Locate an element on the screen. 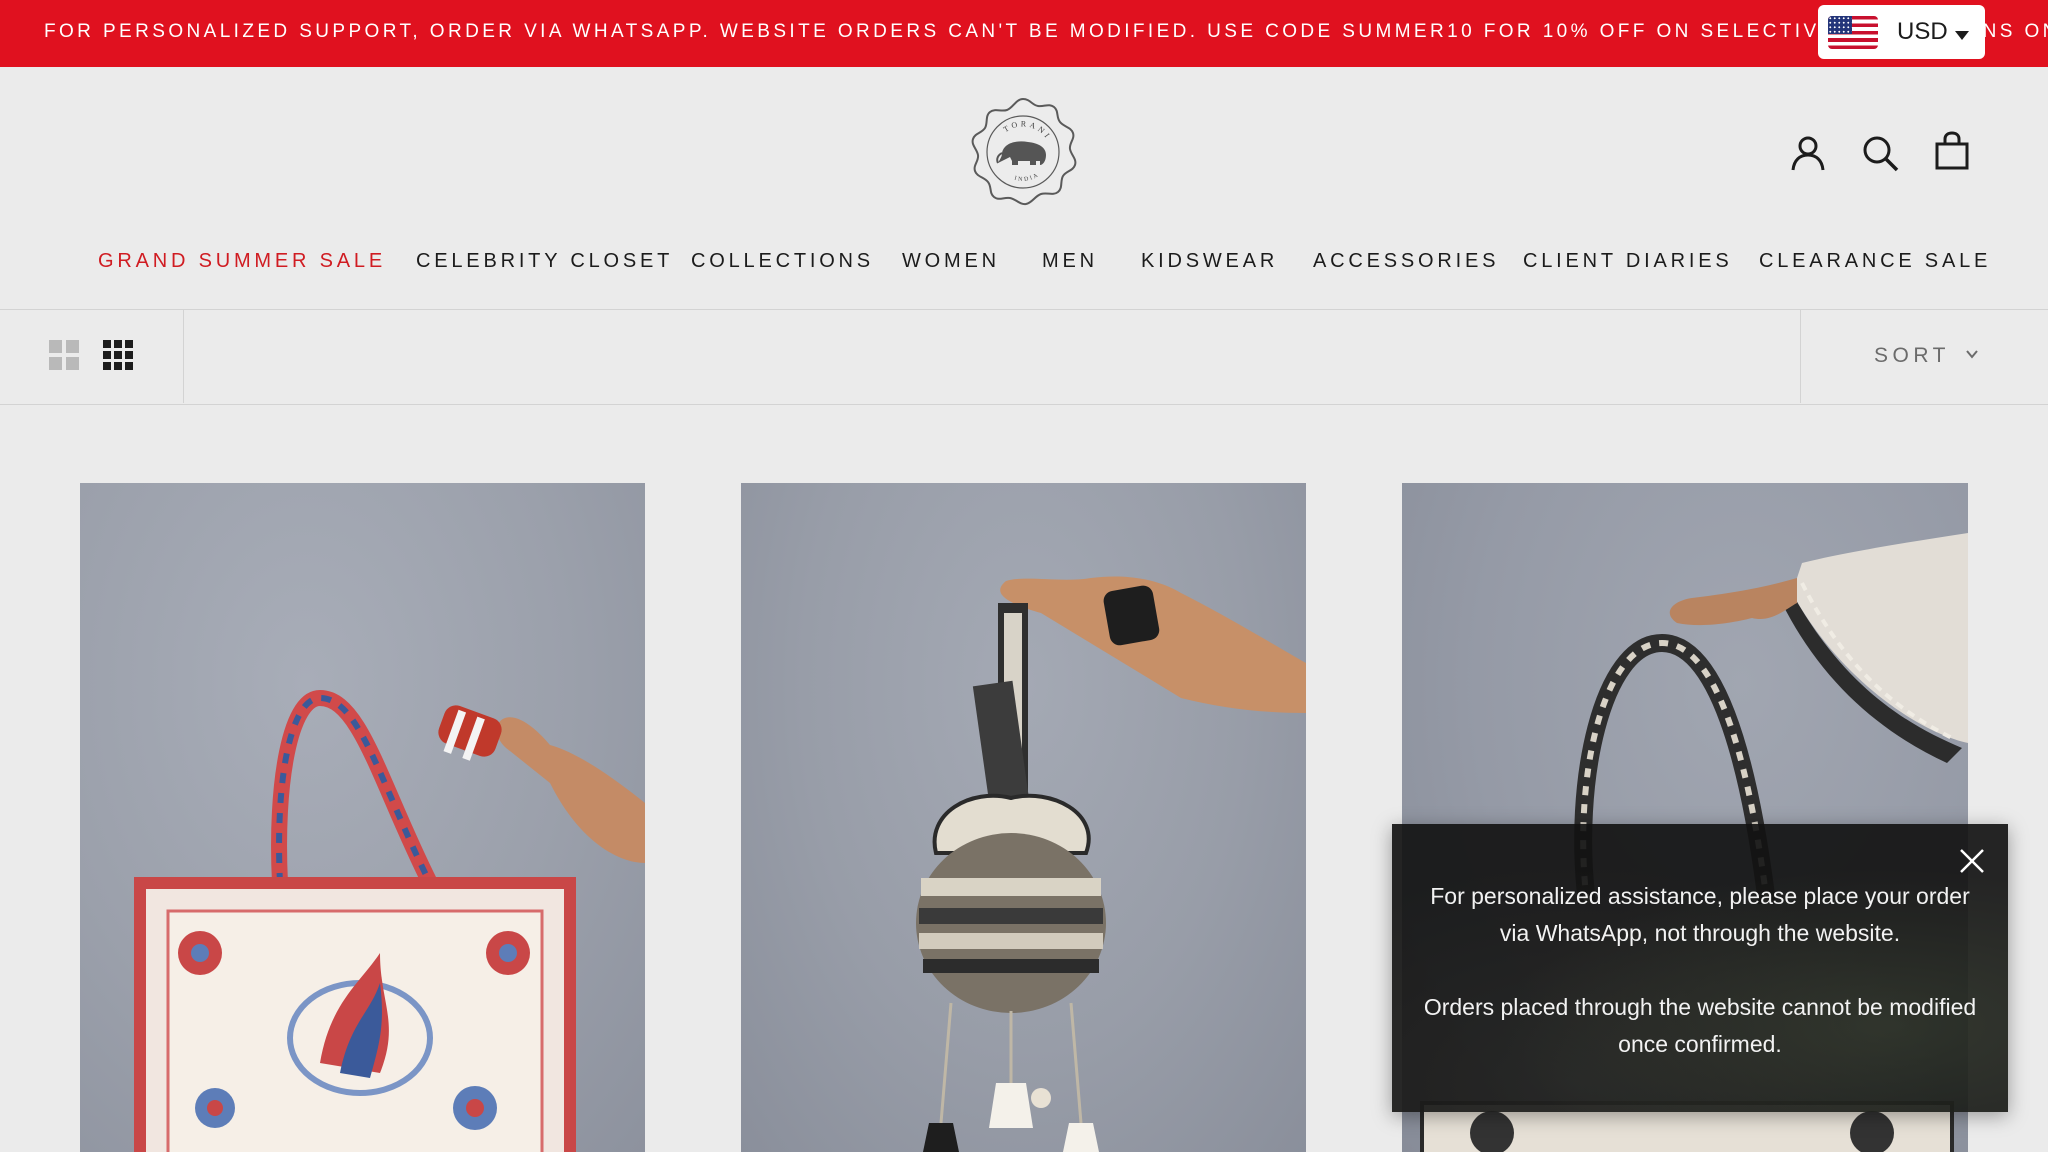 The image size is (2048, 1152). caret-down-icon is located at coordinates (1962, 35).